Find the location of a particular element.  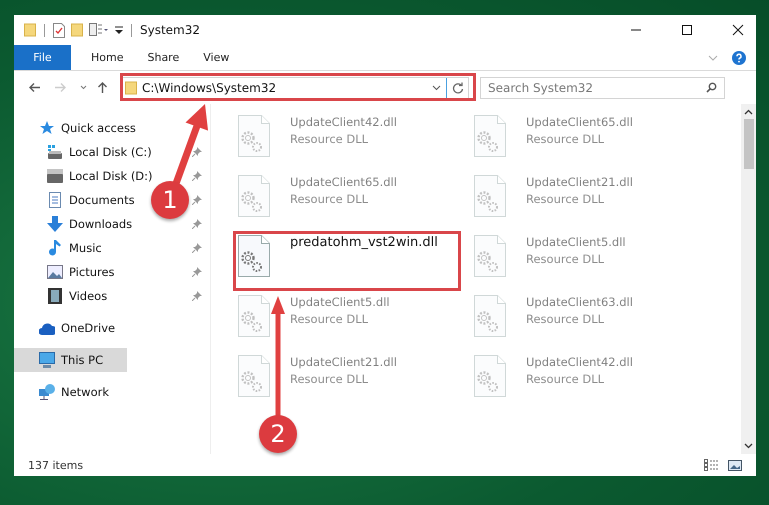

maximize-icon is located at coordinates (687, 30).